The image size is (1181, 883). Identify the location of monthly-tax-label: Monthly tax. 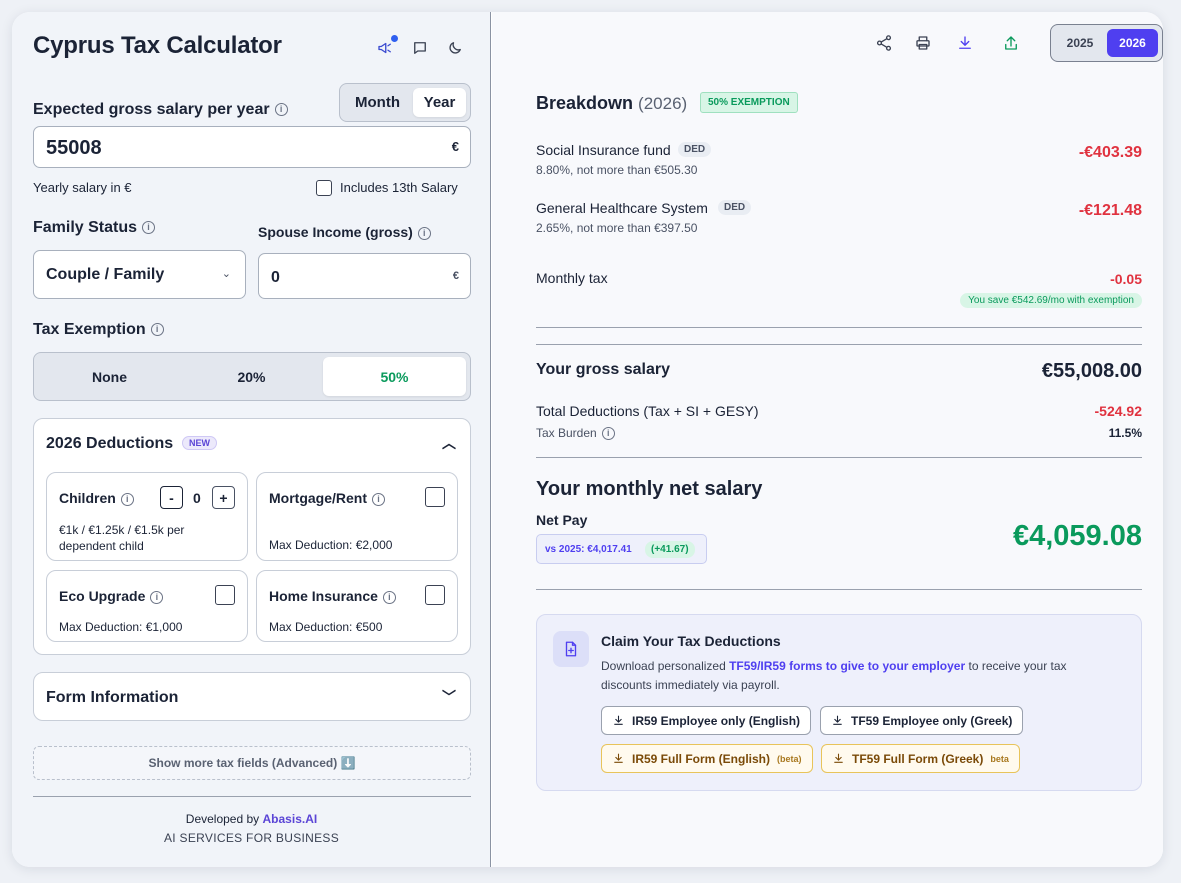
(572, 278).